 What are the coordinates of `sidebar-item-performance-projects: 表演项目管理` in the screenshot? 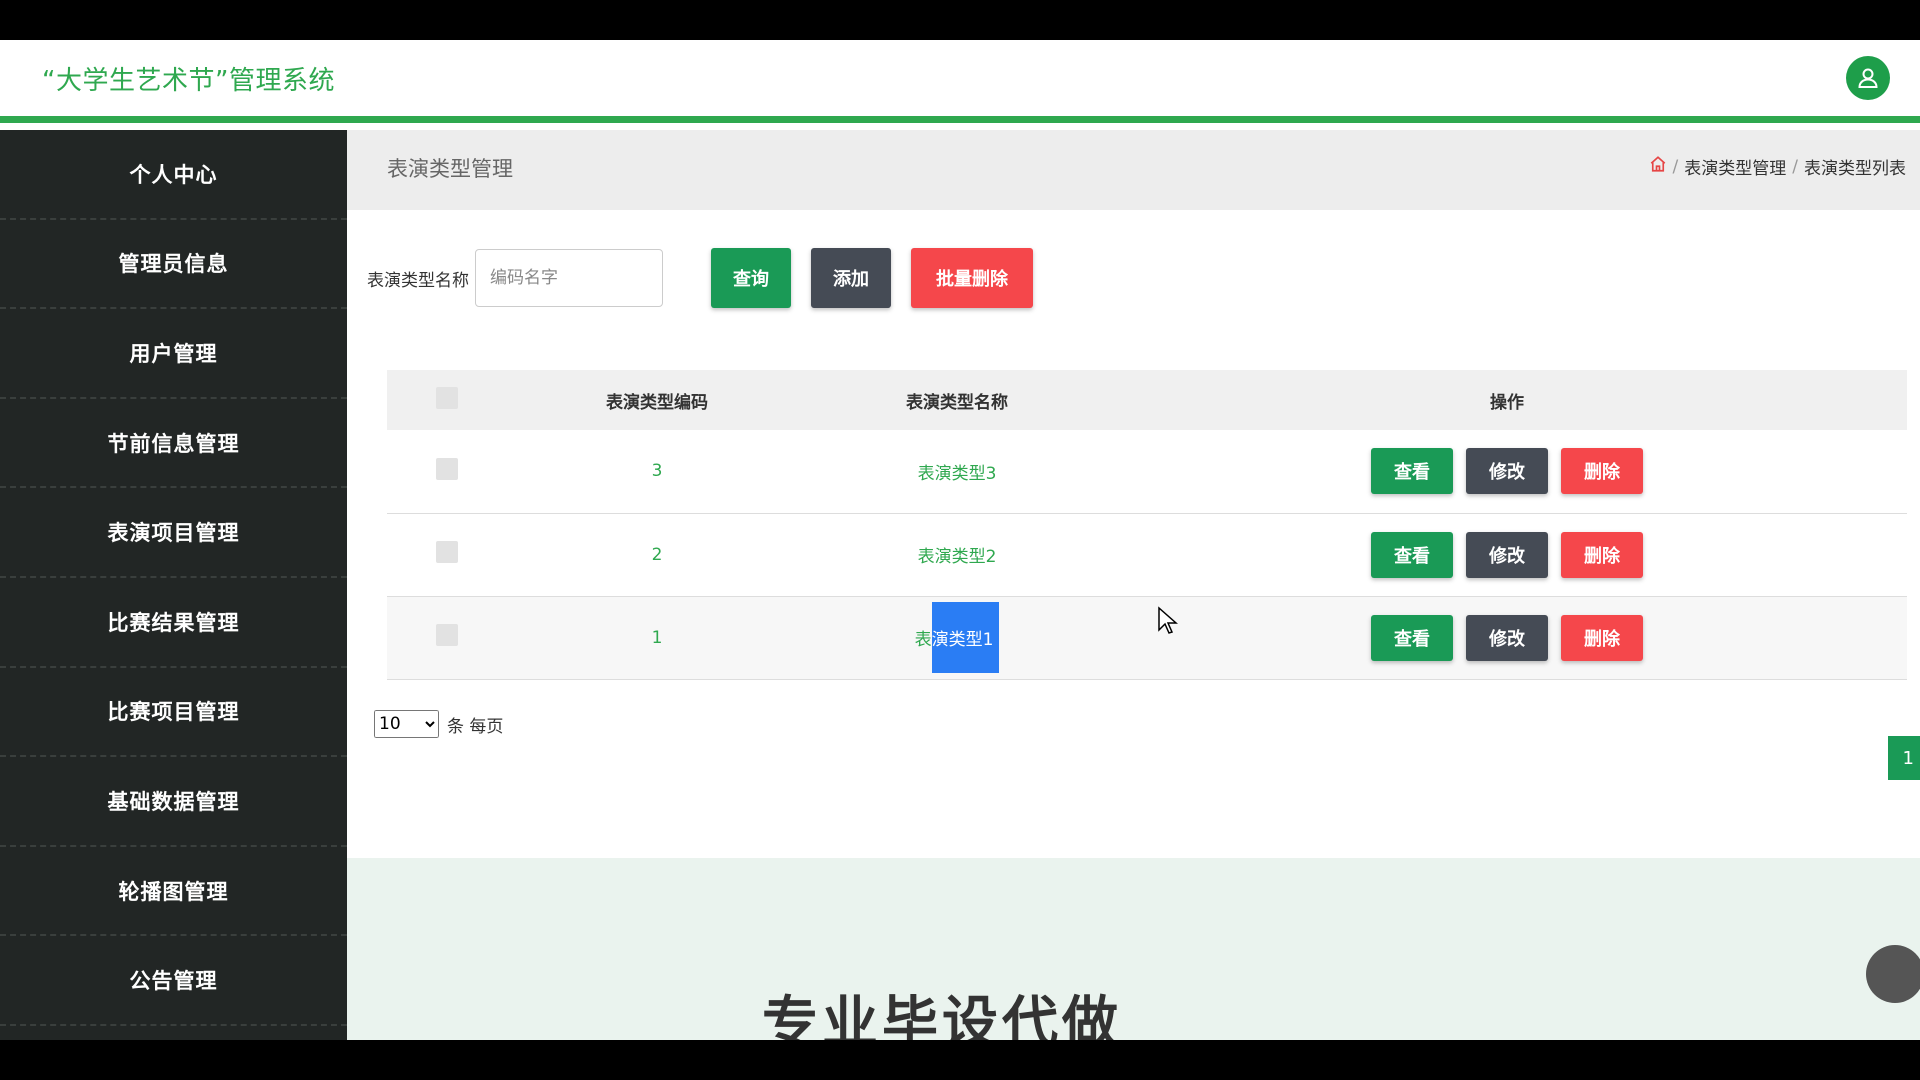 It's located at (173, 533).